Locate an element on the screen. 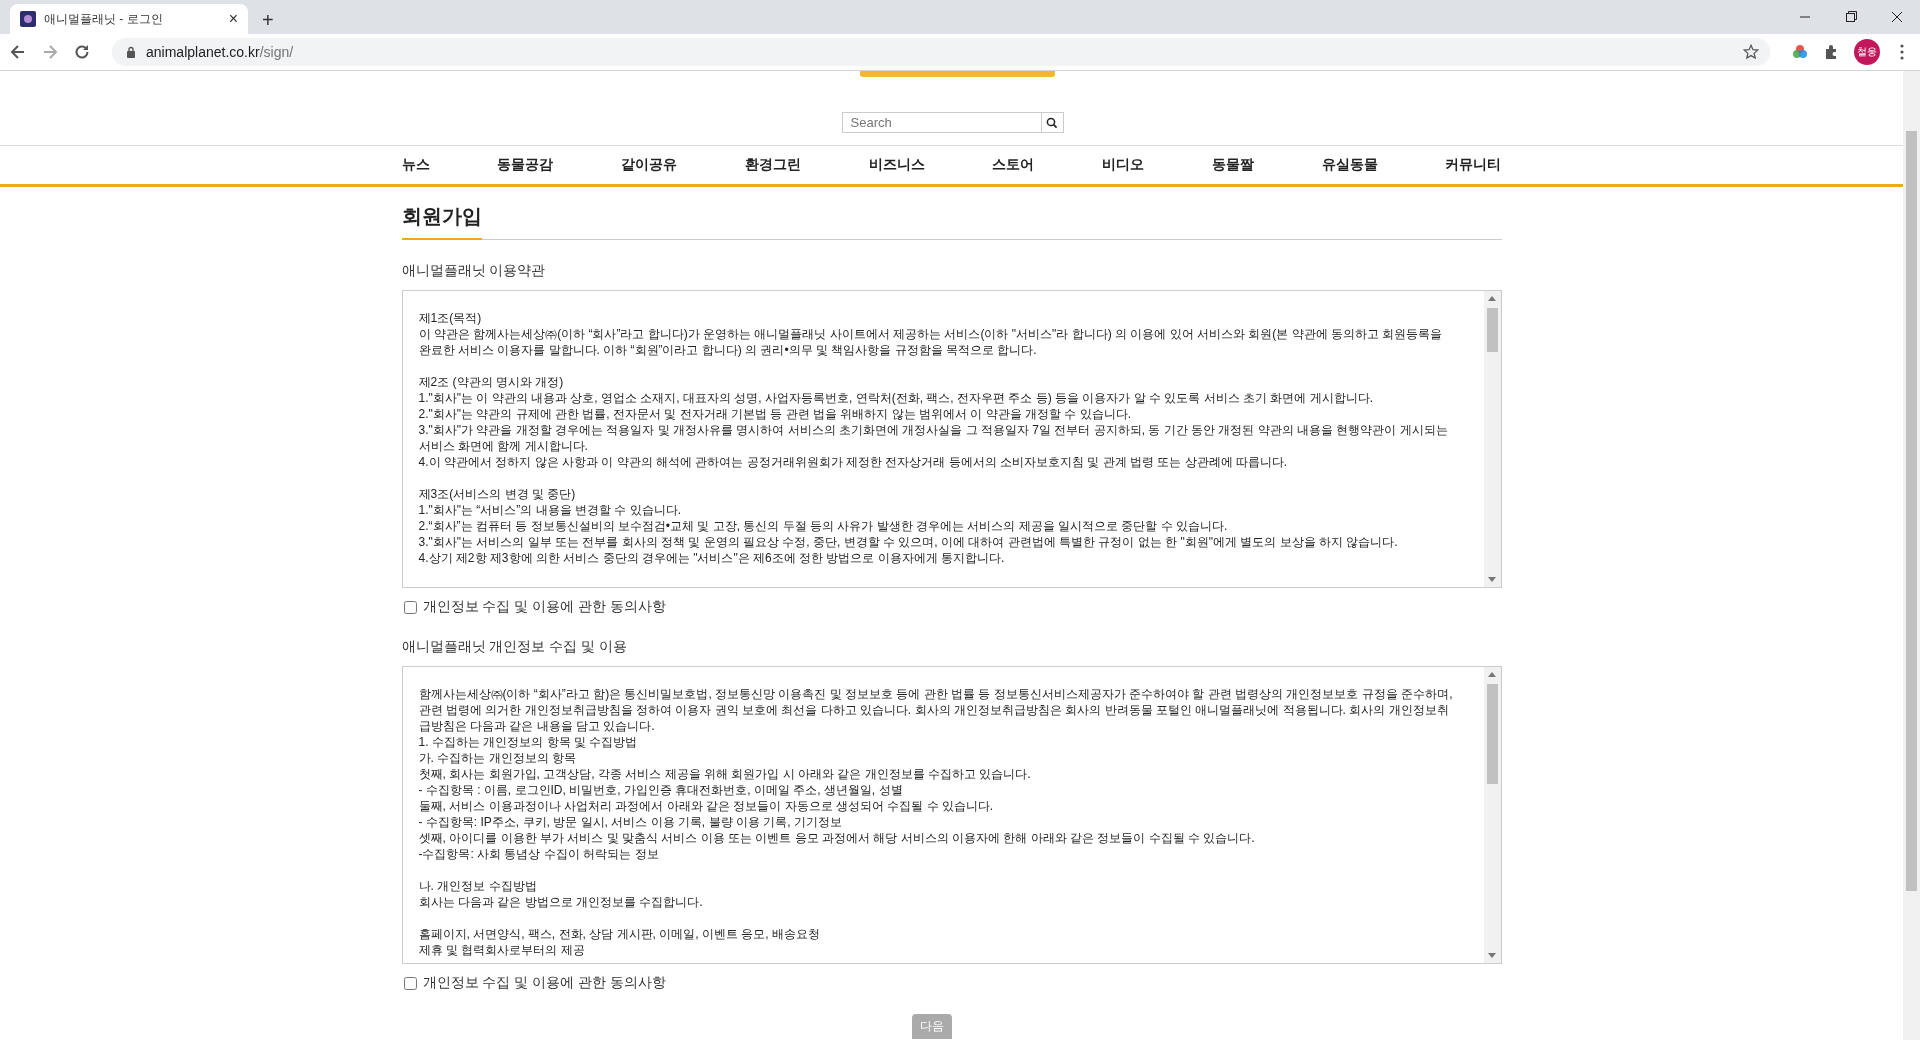  nav-link: 뉴스 is located at coordinates (415, 165).